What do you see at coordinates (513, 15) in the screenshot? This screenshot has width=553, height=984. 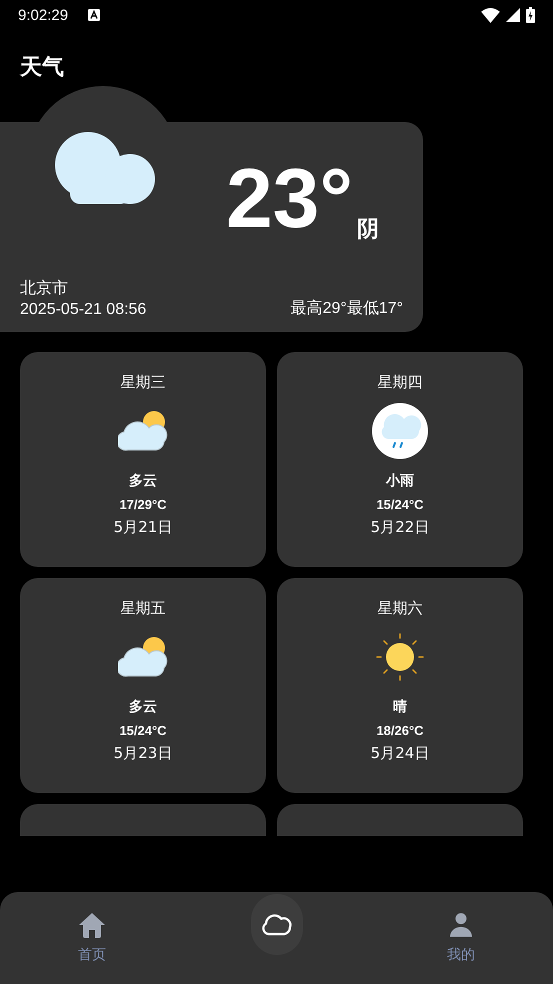 I see `signal-icon` at bounding box center [513, 15].